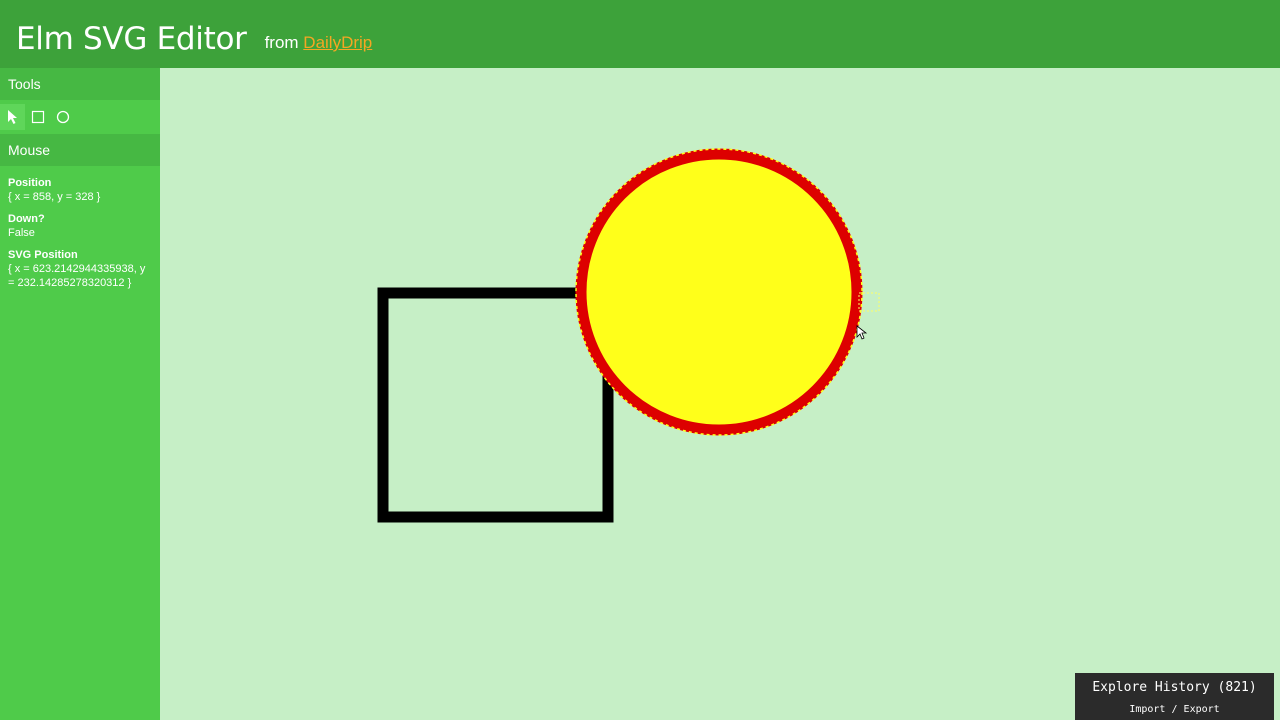  I want to click on square-tool-button, so click(37, 117).